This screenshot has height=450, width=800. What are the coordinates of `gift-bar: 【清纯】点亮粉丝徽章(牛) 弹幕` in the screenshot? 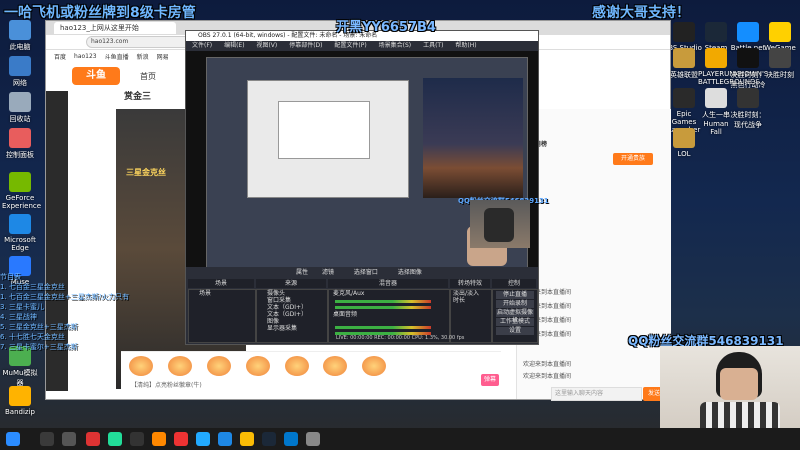 It's located at (311, 370).